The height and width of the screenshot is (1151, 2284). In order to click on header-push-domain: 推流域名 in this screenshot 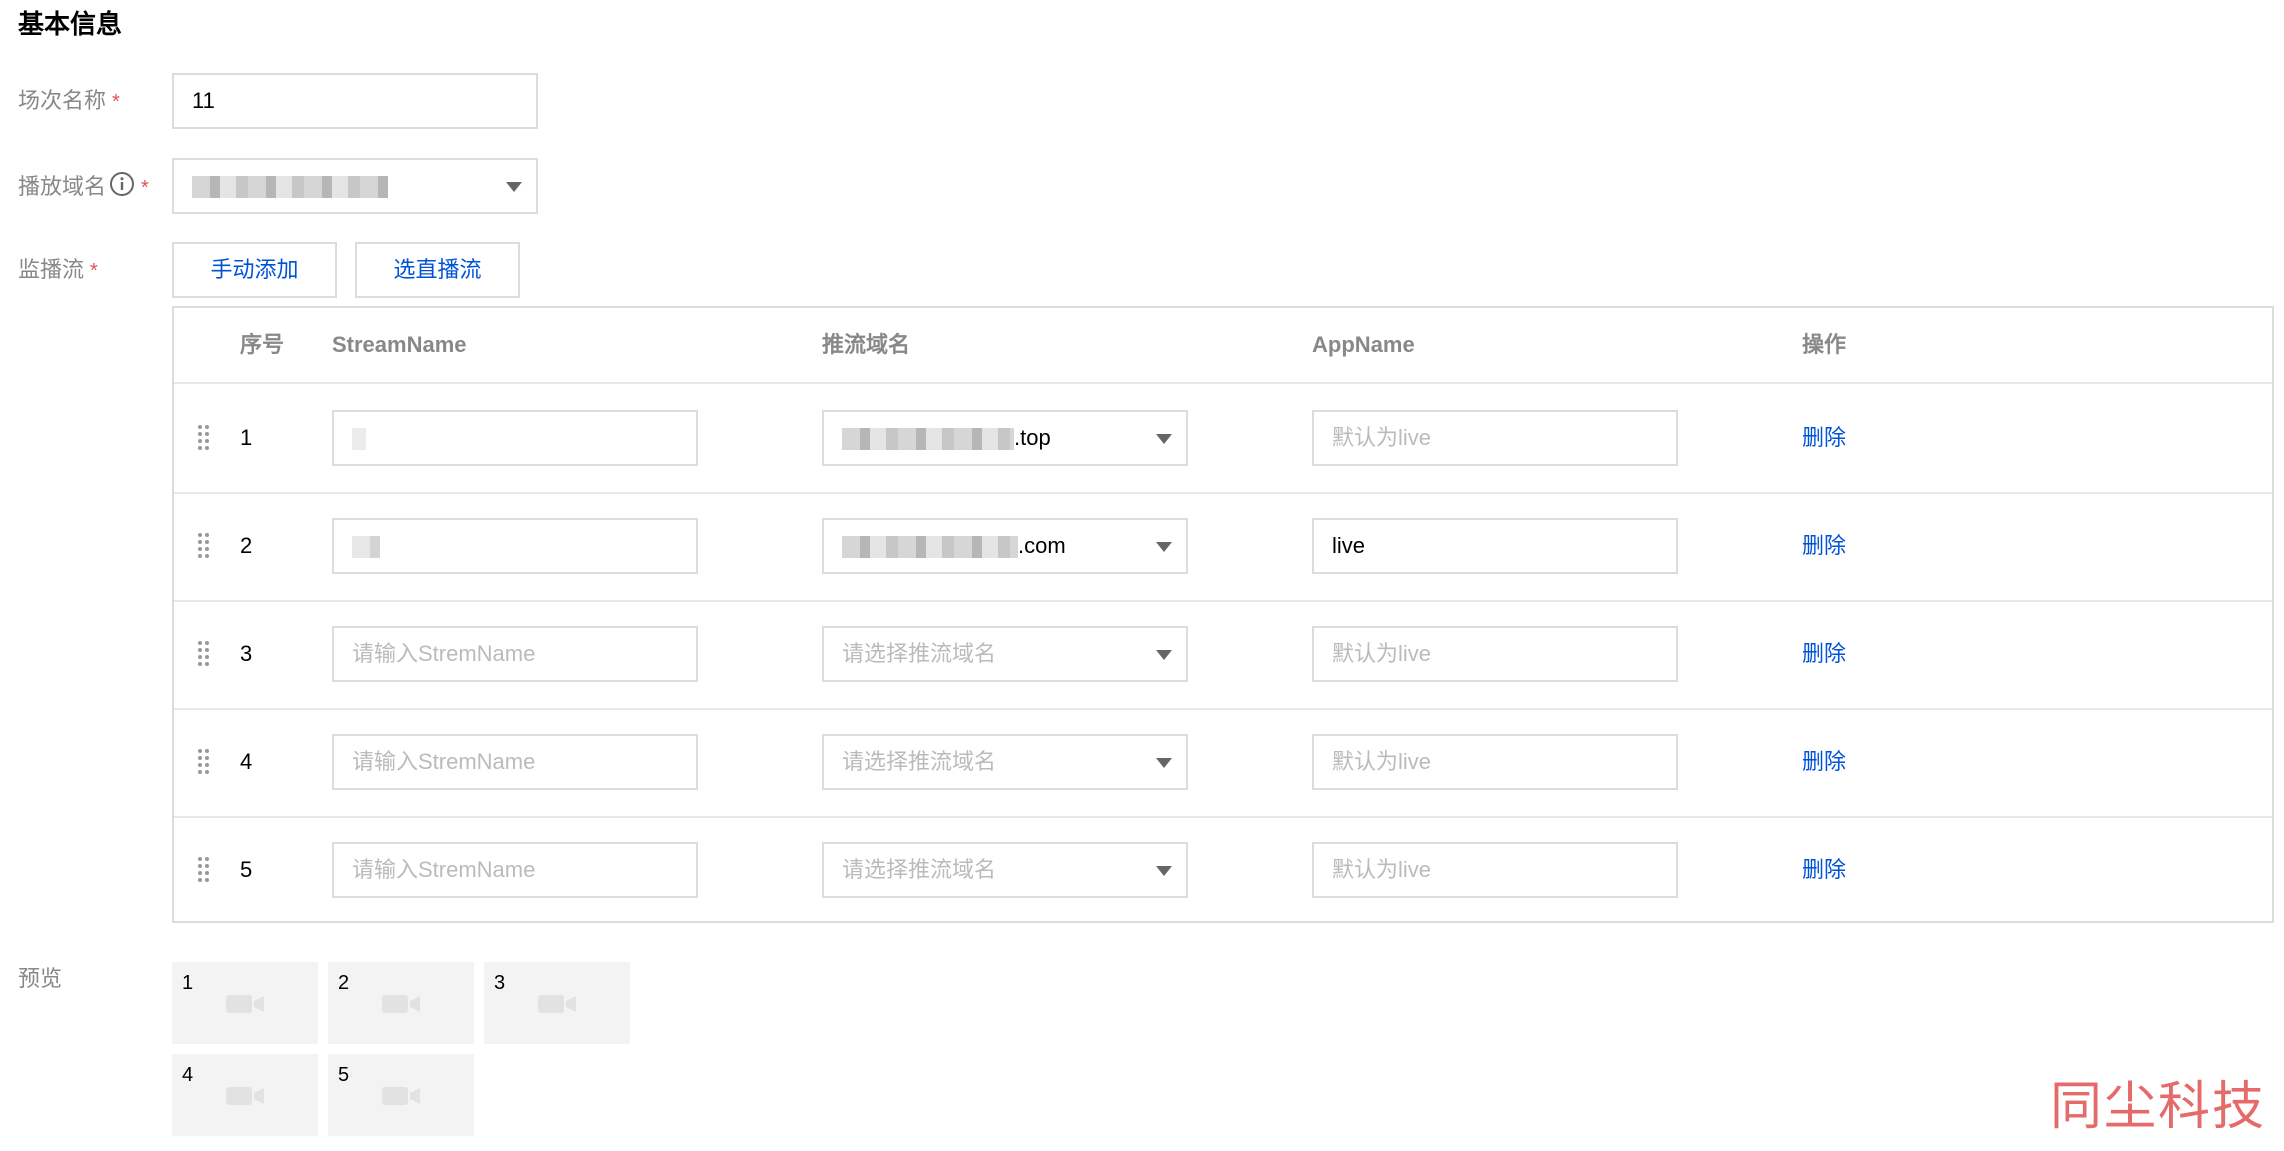, I will do `click(866, 344)`.